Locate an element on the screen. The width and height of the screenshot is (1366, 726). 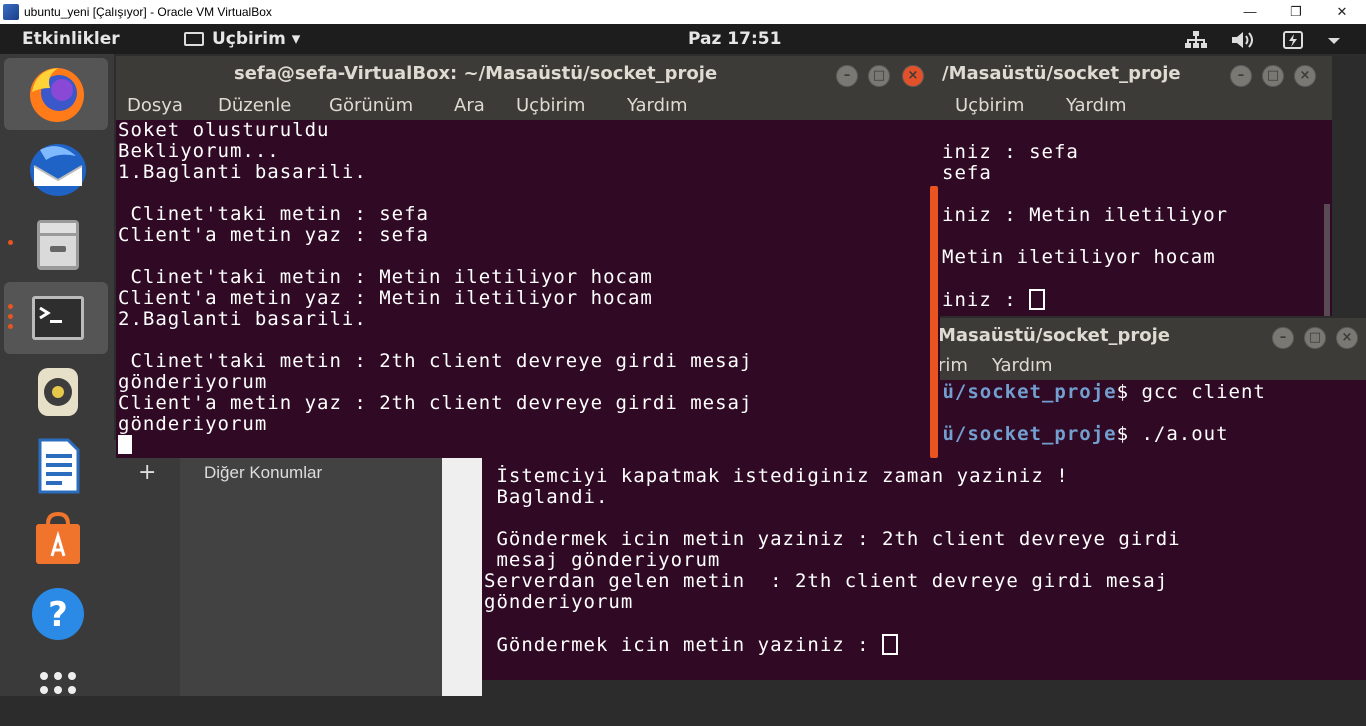
terminal-back-menu-ucbirim: Uçbirim is located at coordinates (989, 105).